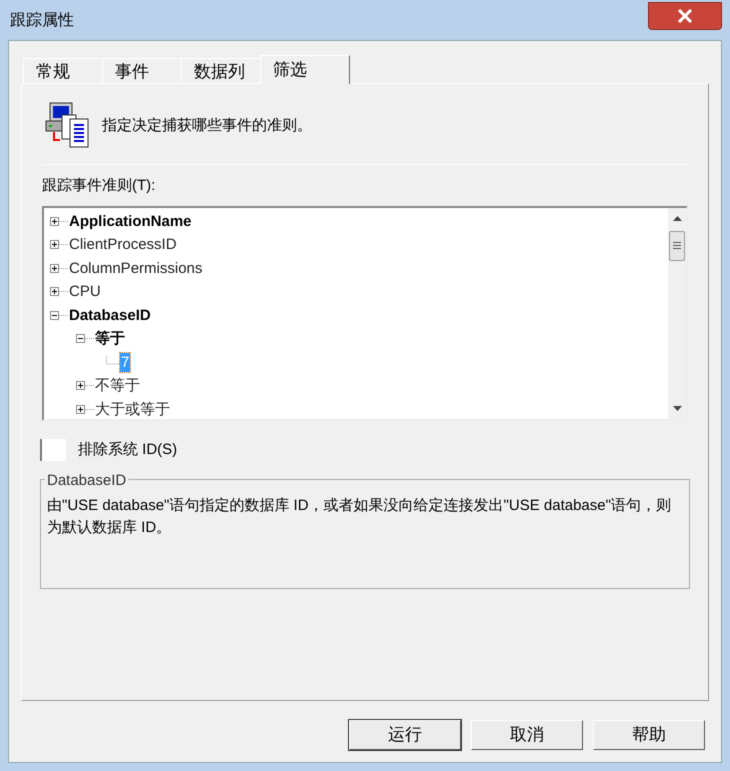 The height and width of the screenshot is (771, 730). I want to click on checkbox, so click(53, 449).